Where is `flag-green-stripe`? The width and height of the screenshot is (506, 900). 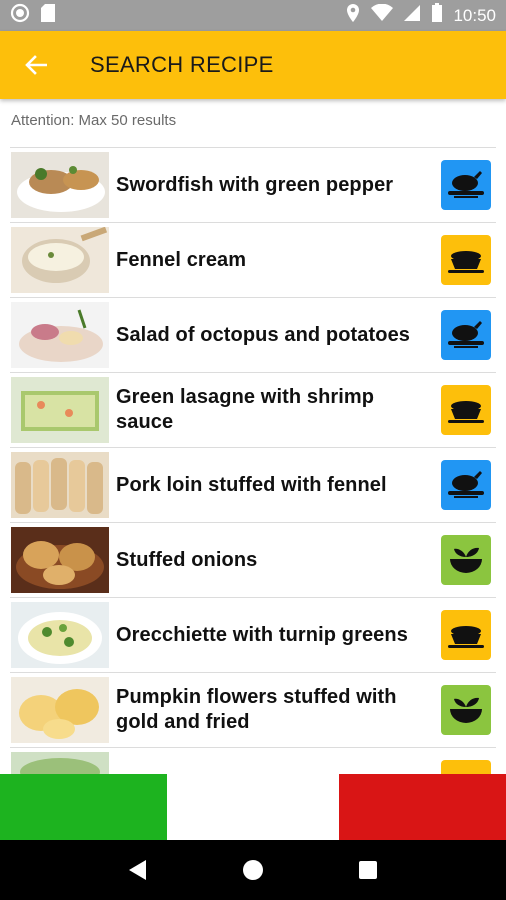
flag-green-stripe is located at coordinates (83, 807).